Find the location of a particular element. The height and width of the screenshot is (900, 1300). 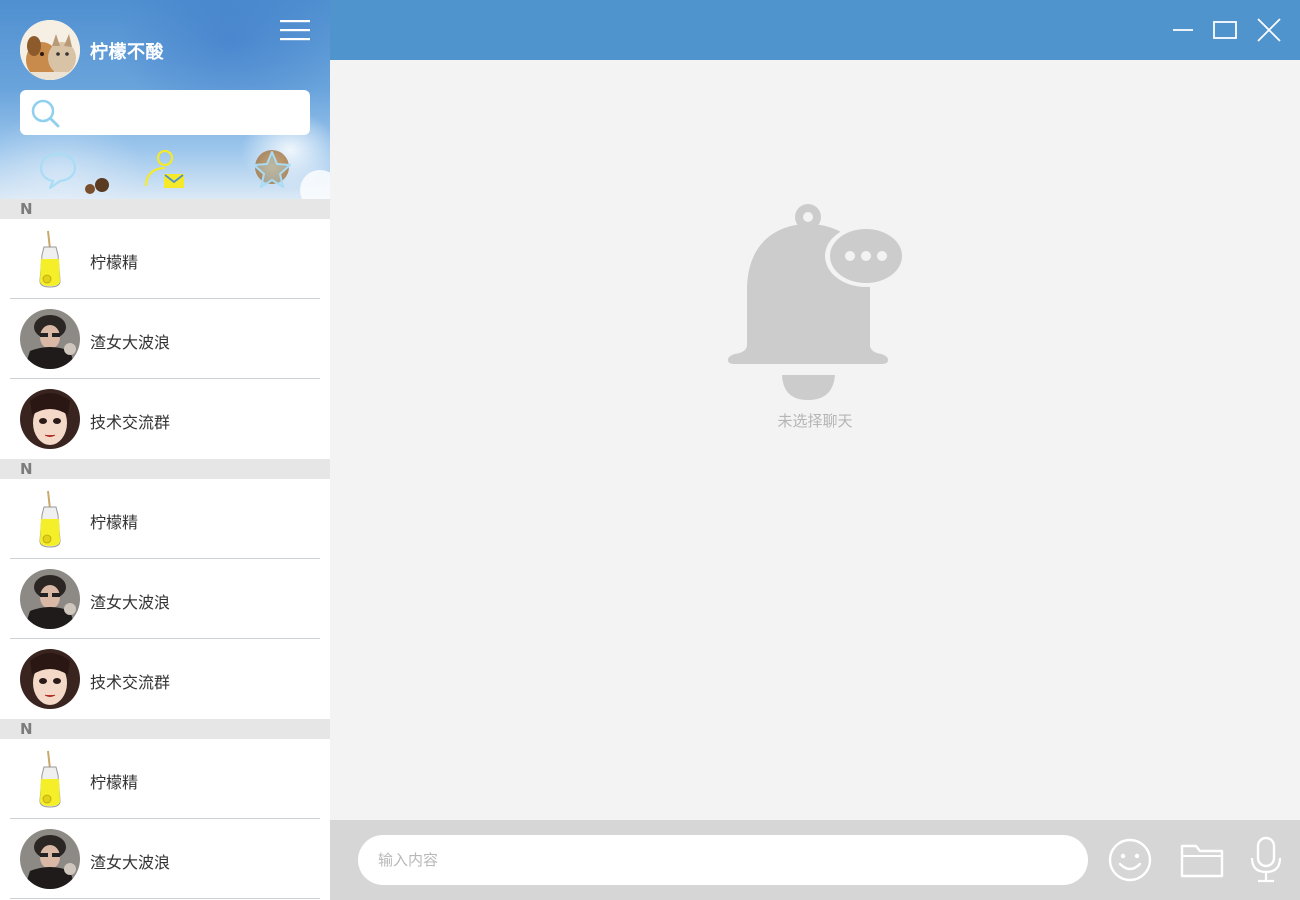

chat-bubble-icon is located at coordinates (58, 171).